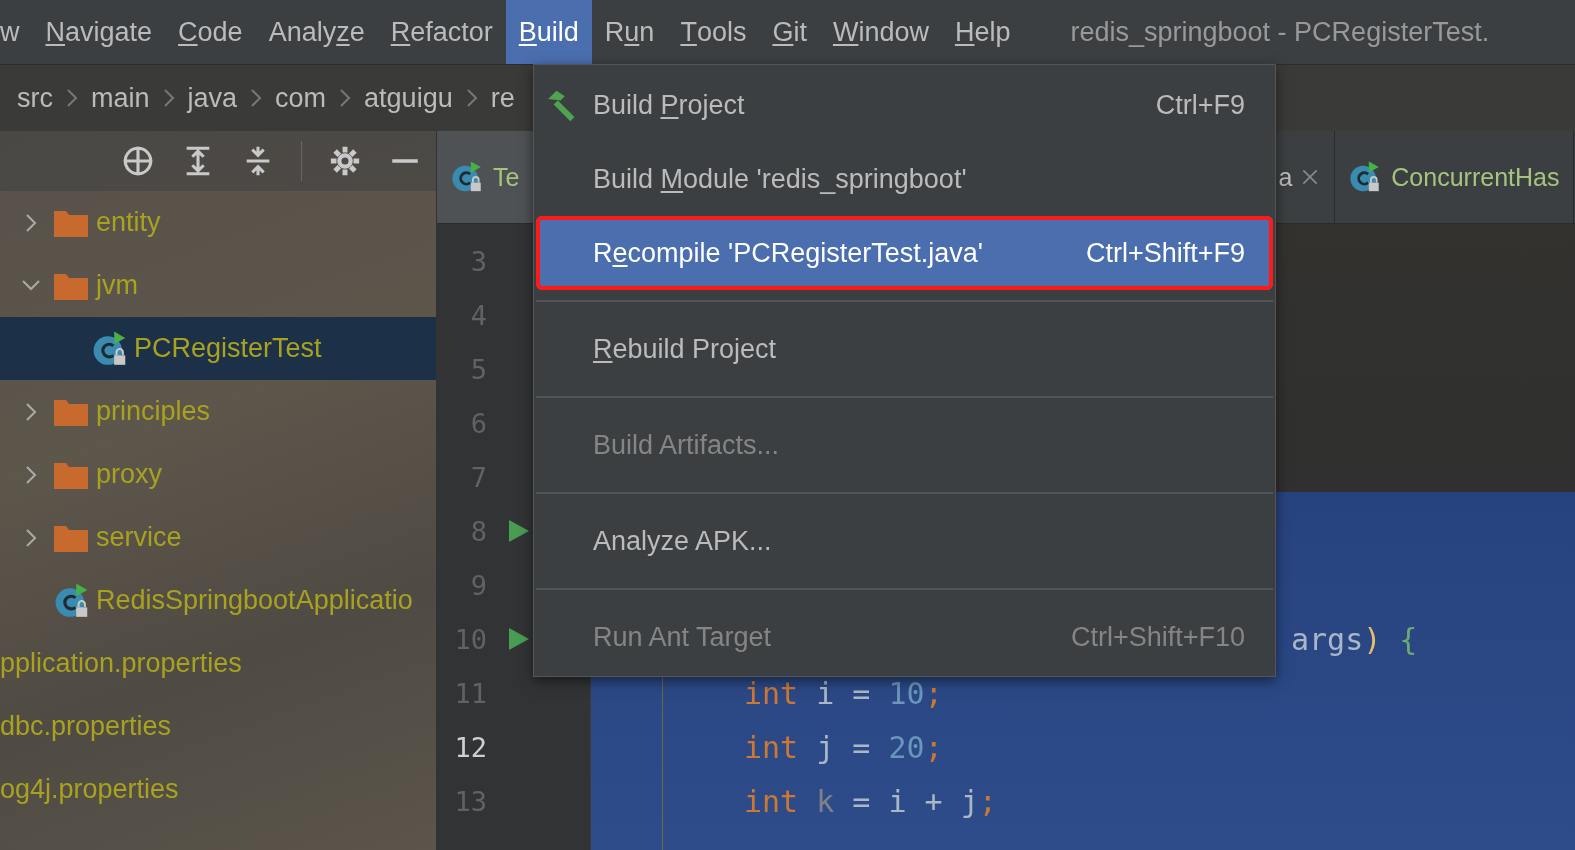 The image size is (1575, 850). Describe the element at coordinates (301, 98) in the screenshot. I see `breadcrumb: com` at that location.